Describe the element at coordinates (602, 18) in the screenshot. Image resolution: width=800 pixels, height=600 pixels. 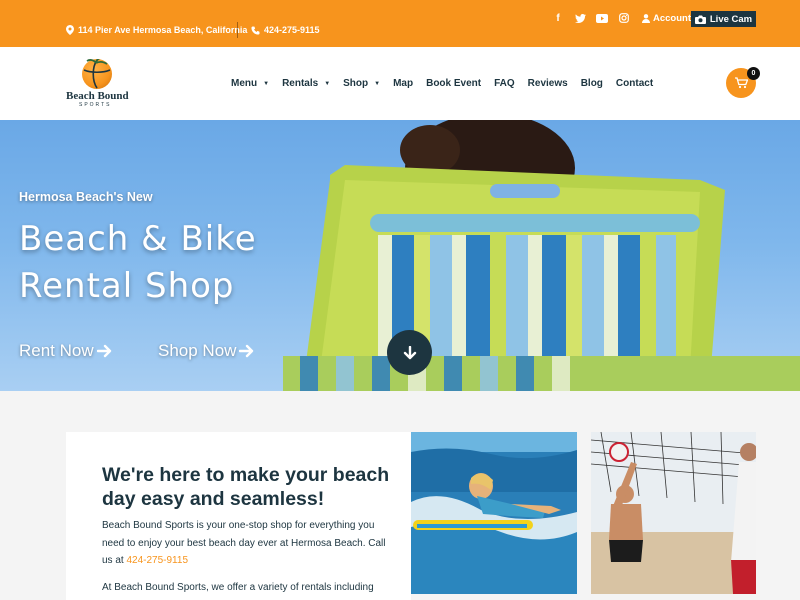
I see `youtube-icon` at that location.